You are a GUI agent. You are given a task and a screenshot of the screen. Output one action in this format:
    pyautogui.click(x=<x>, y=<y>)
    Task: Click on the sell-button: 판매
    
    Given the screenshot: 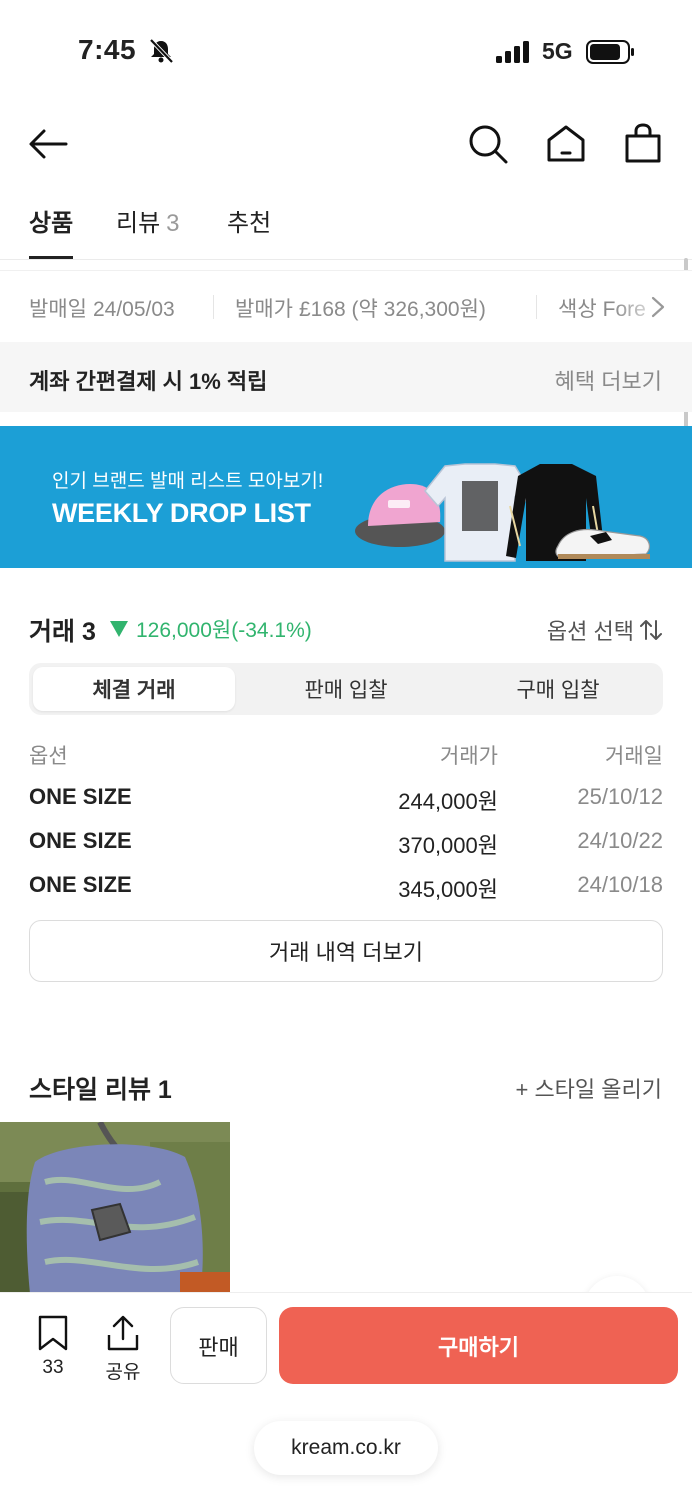 What is the action you would take?
    pyautogui.click(x=218, y=1345)
    